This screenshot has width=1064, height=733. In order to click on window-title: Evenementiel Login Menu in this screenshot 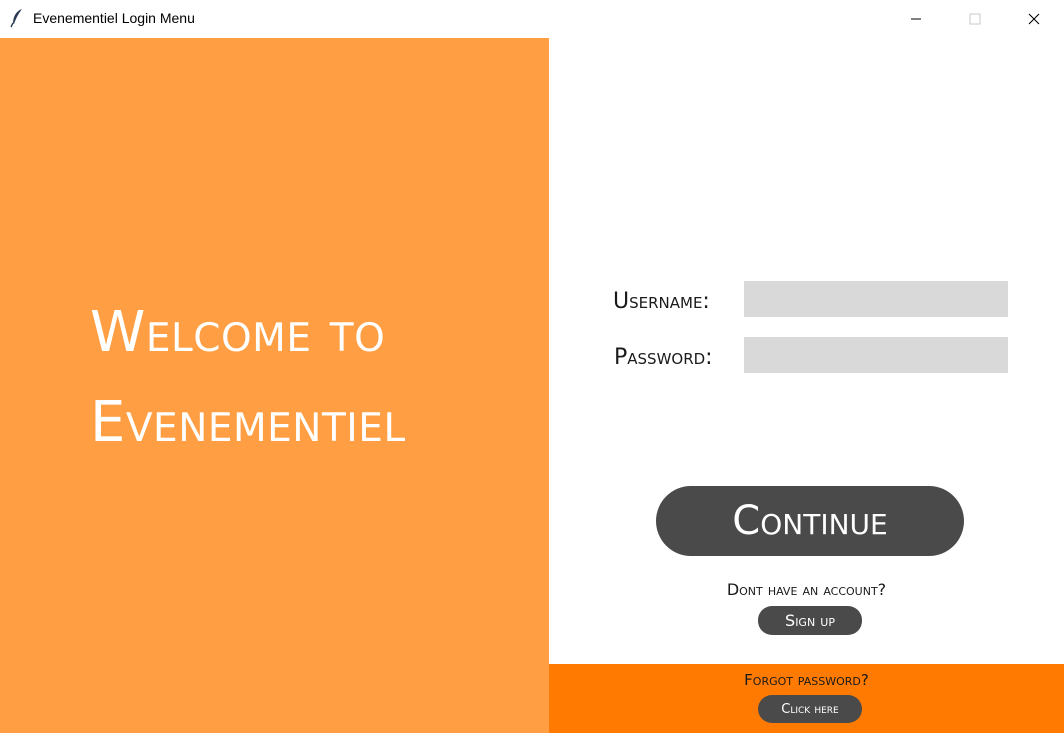, I will do `click(114, 18)`.